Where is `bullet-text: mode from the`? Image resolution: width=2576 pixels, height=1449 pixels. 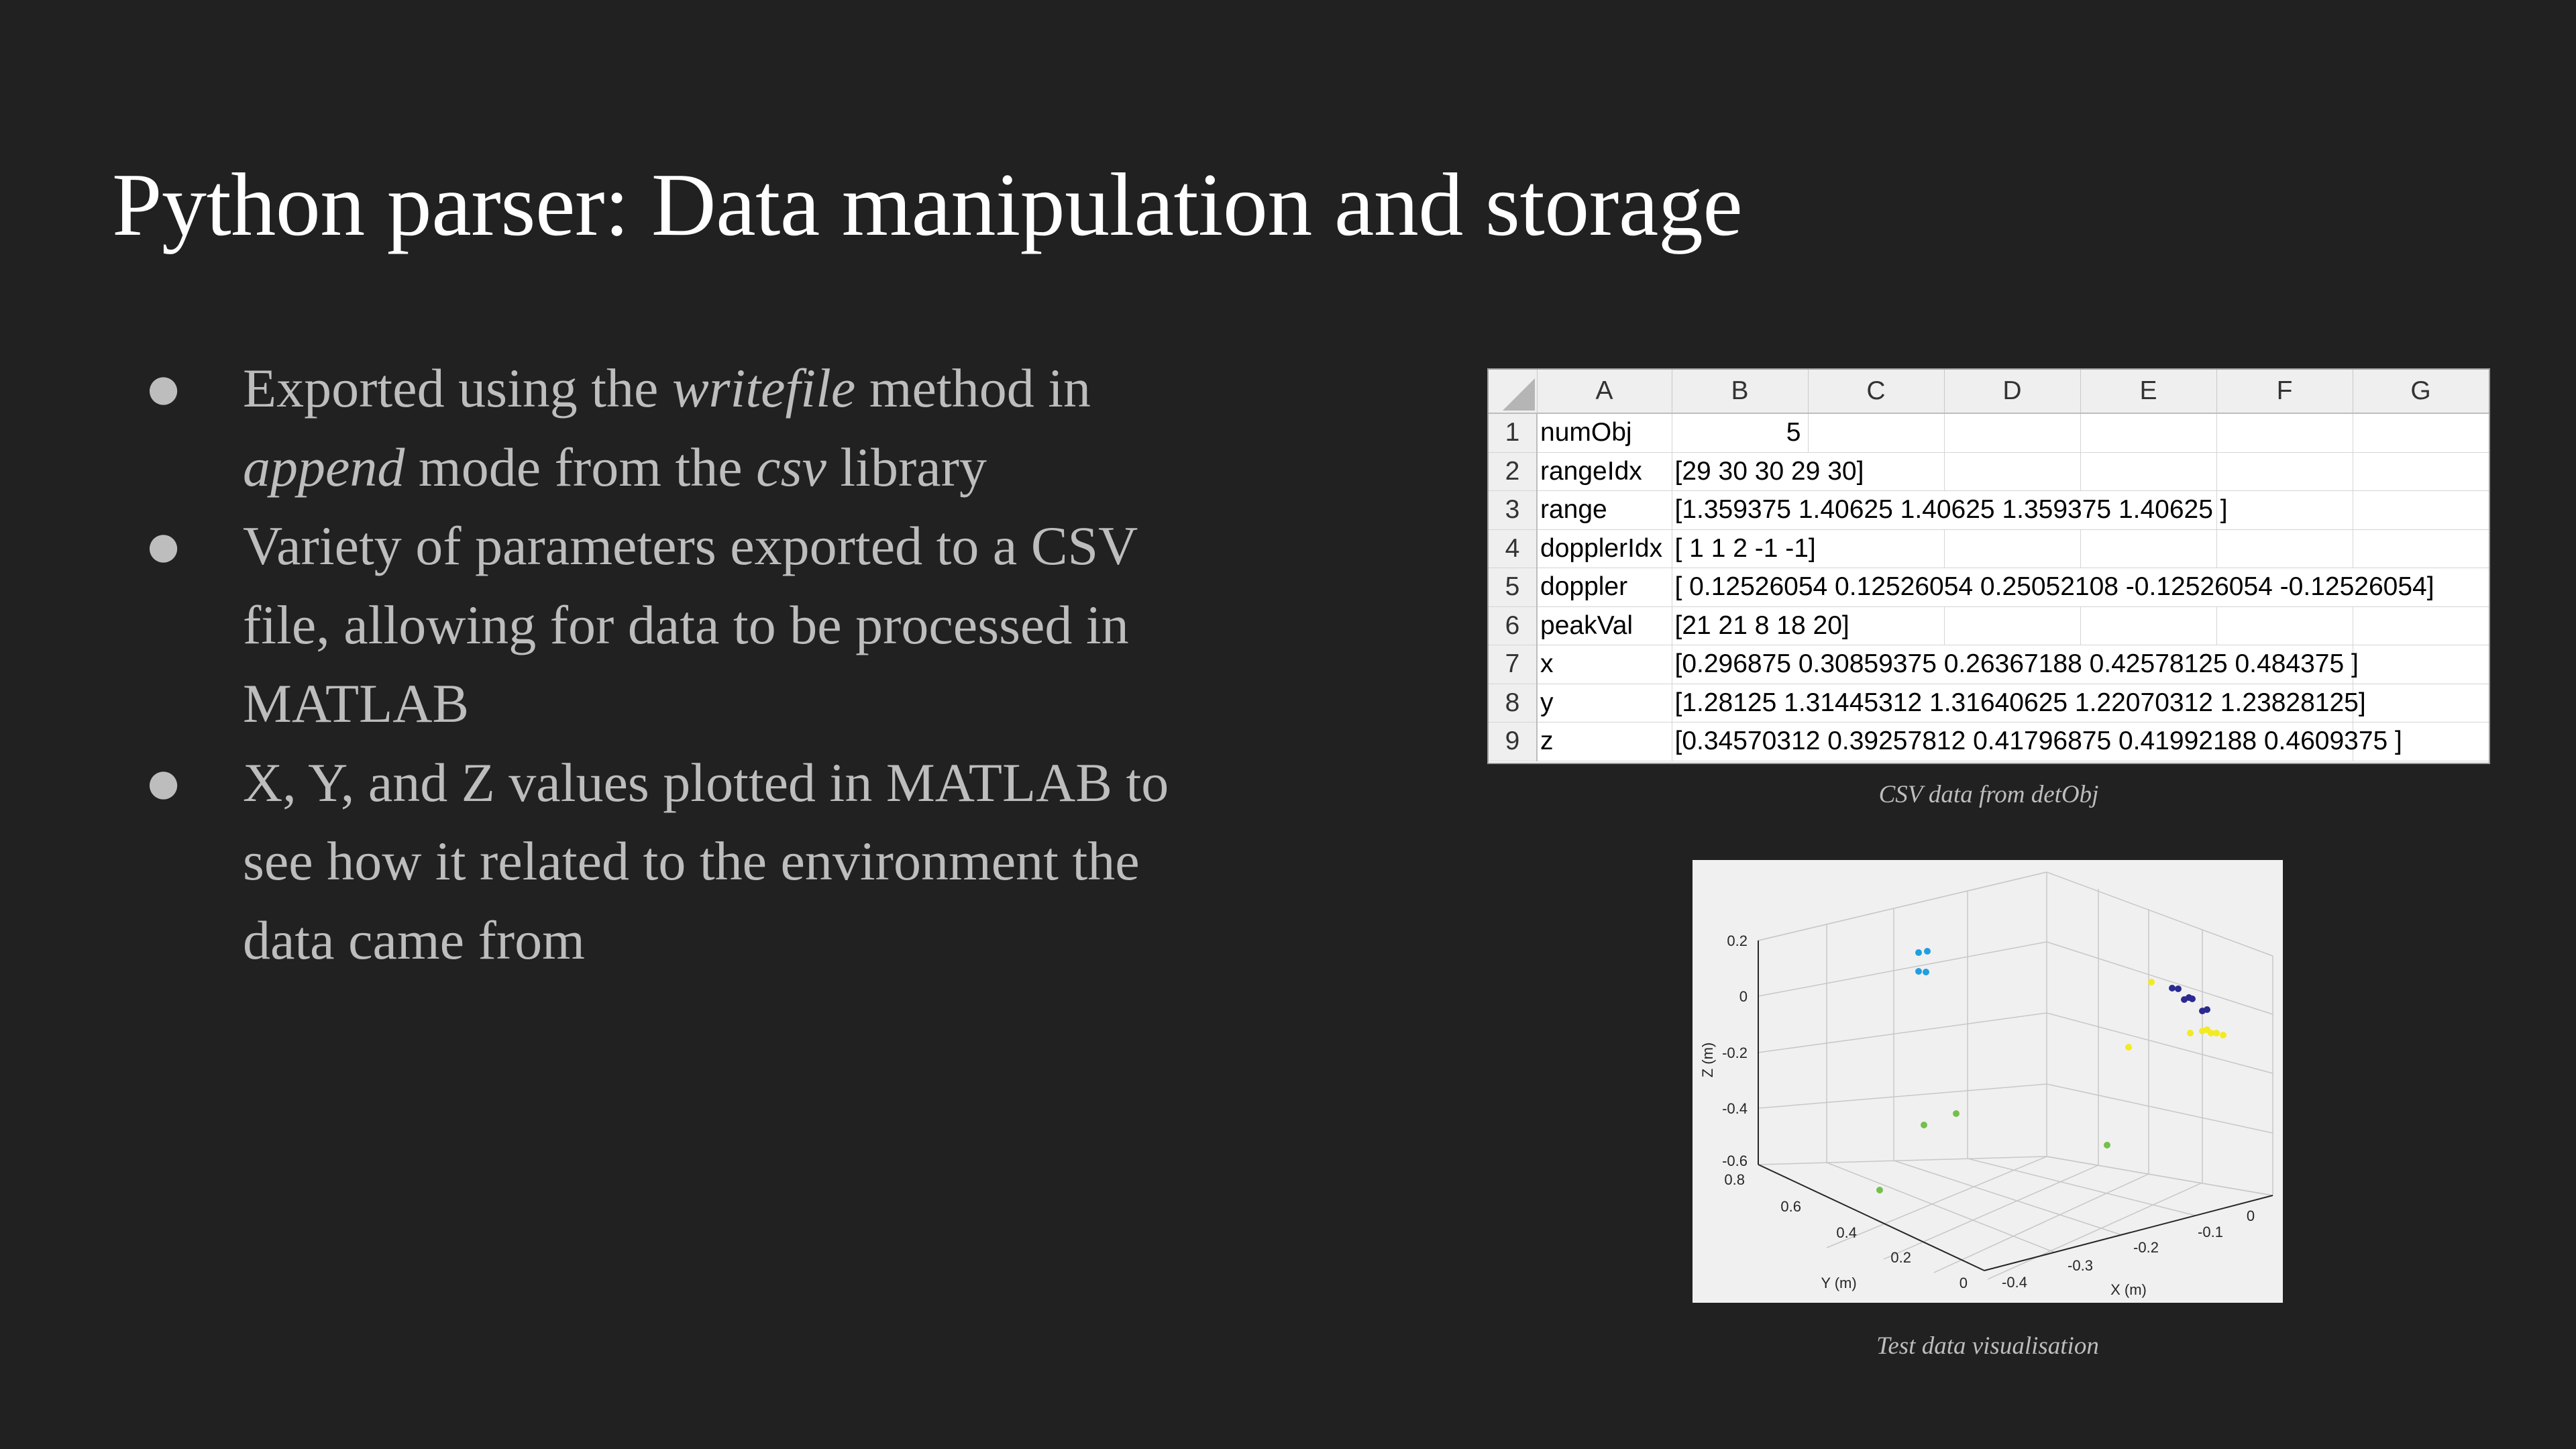
bullet-text: mode from the is located at coordinates (581, 467).